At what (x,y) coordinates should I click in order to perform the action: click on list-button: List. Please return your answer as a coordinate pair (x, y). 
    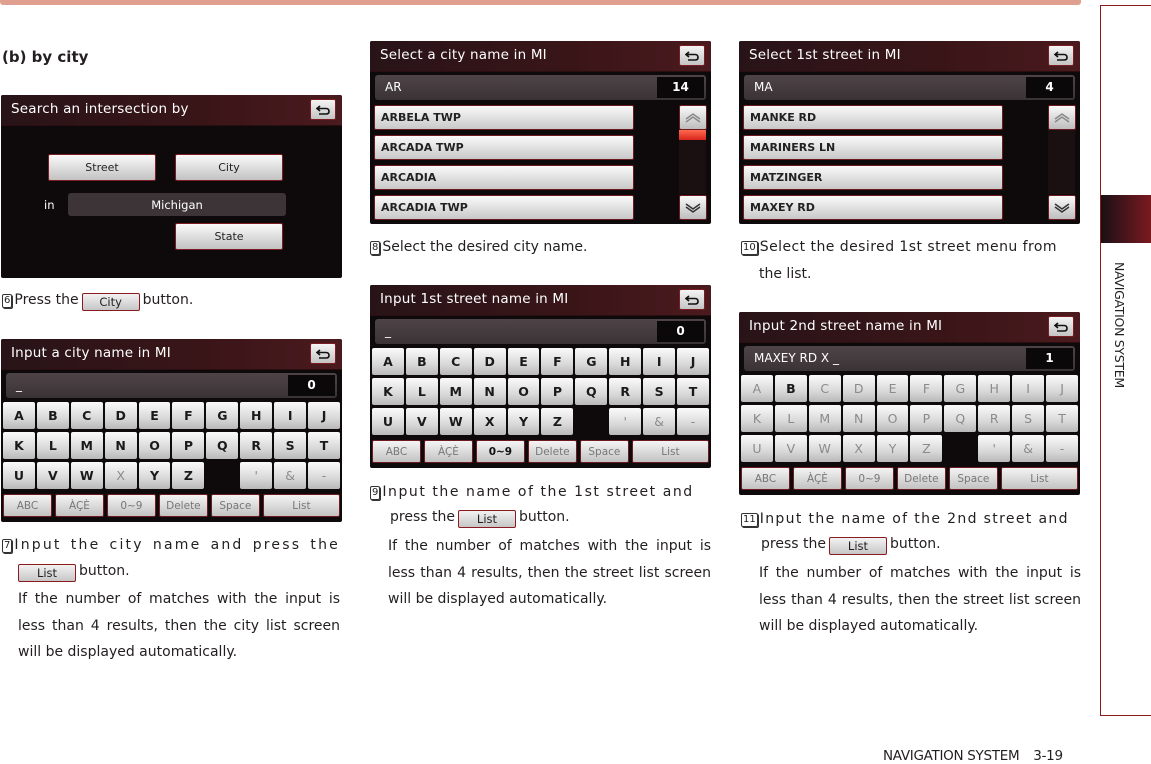
    Looking at the image, I should click on (1039, 478).